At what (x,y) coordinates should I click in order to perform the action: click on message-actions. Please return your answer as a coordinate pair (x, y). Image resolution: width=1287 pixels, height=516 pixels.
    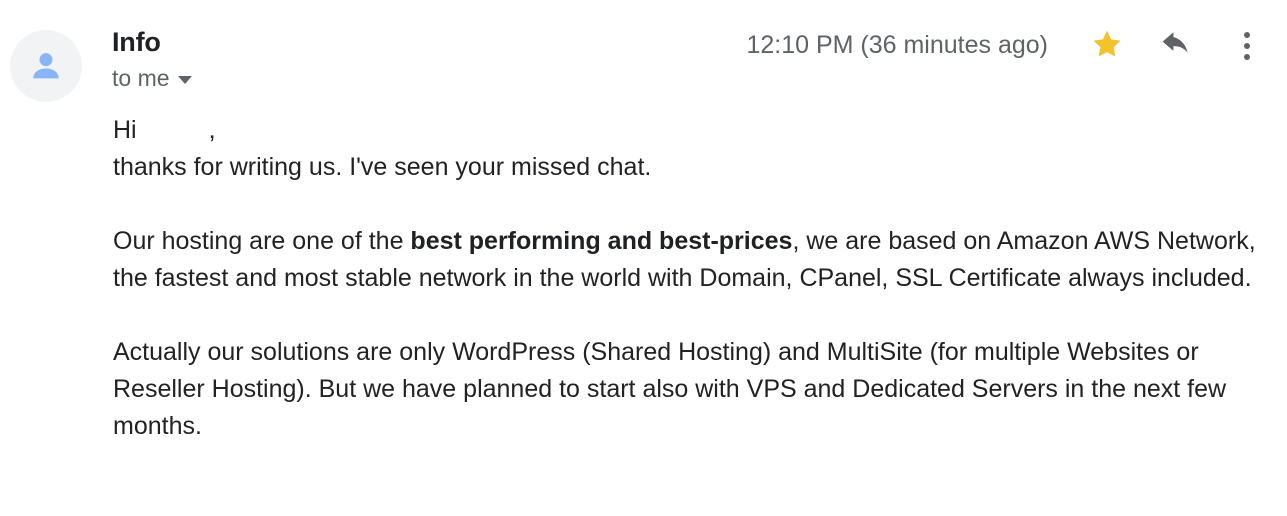
    Looking at the image, I should click on (1177, 46).